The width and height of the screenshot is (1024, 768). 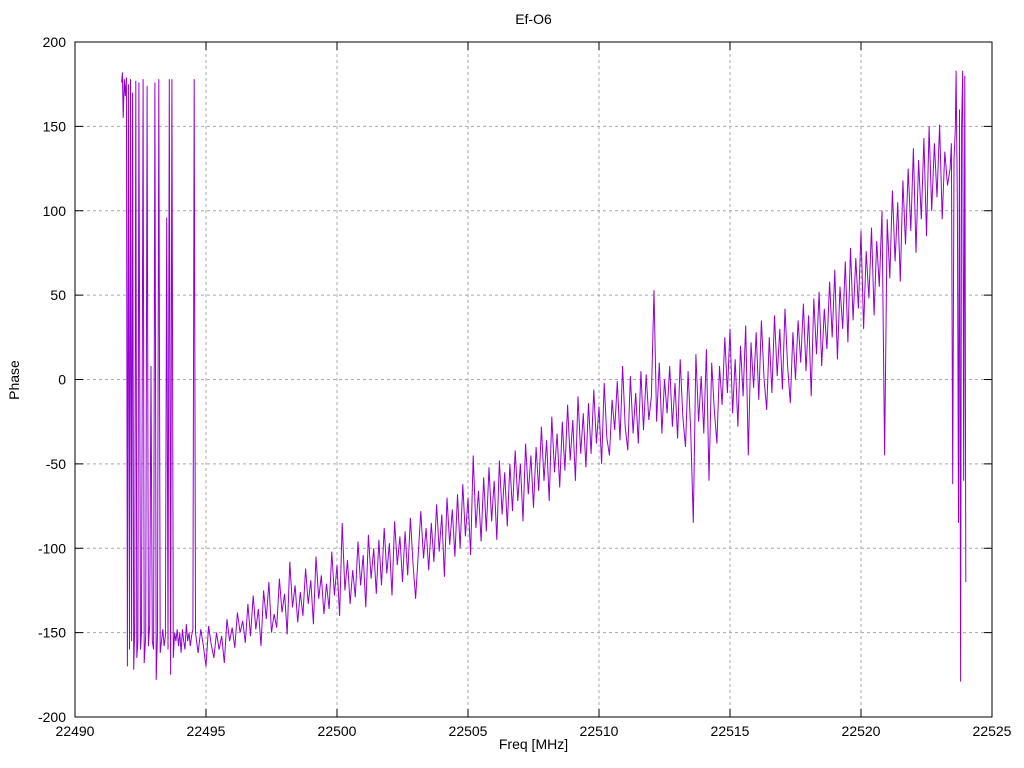 I want to click on y-tick-label: -50, so click(x=56, y=464).